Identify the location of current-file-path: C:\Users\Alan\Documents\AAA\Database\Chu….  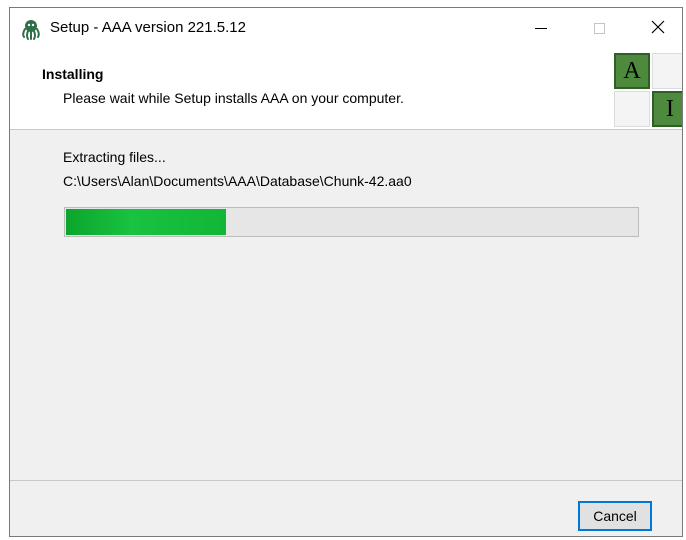
(237, 181).